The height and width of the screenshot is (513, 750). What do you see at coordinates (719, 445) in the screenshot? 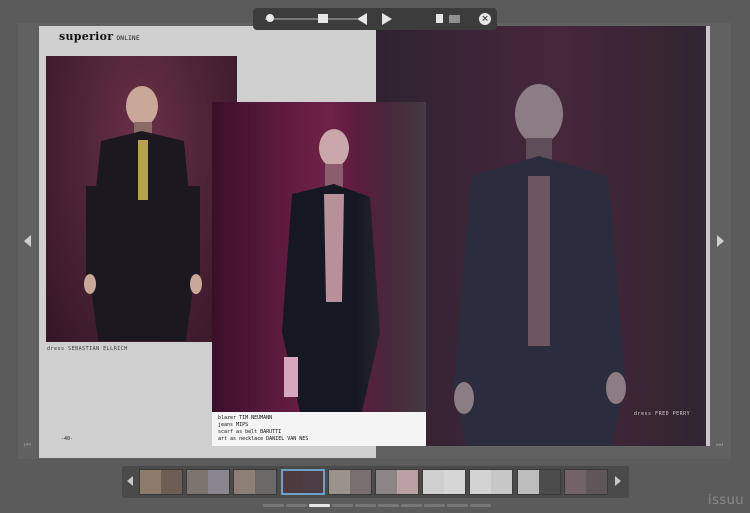
I see `last-page-icon: ⏭` at bounding box center [719, 445].